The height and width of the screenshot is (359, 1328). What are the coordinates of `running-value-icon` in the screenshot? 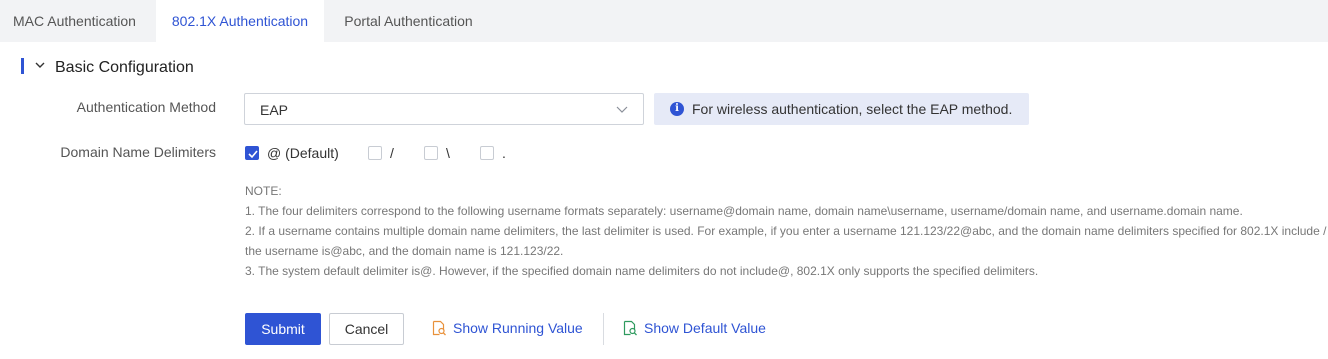 It's located at (439, 328).